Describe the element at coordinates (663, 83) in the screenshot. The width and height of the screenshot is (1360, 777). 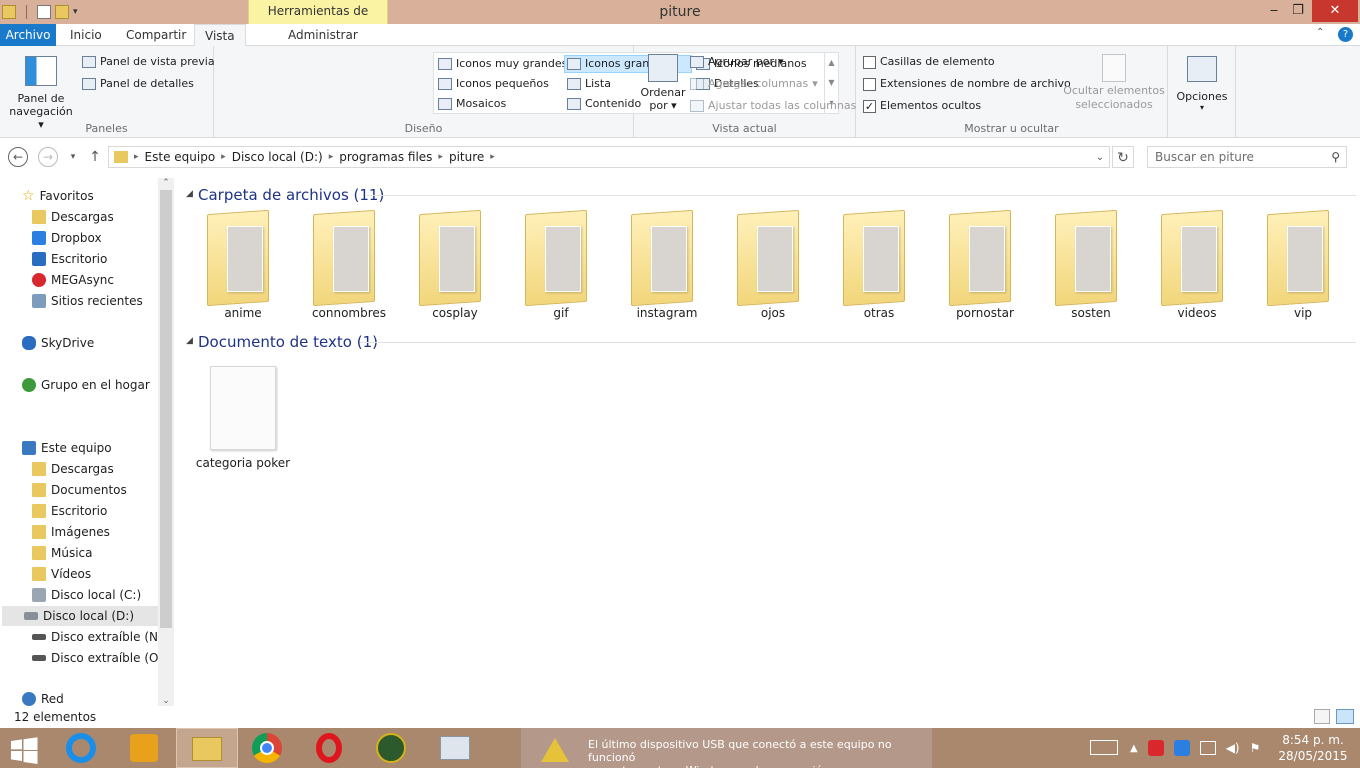
I see `sort-by-button: Ordenar por ▾` at that location.